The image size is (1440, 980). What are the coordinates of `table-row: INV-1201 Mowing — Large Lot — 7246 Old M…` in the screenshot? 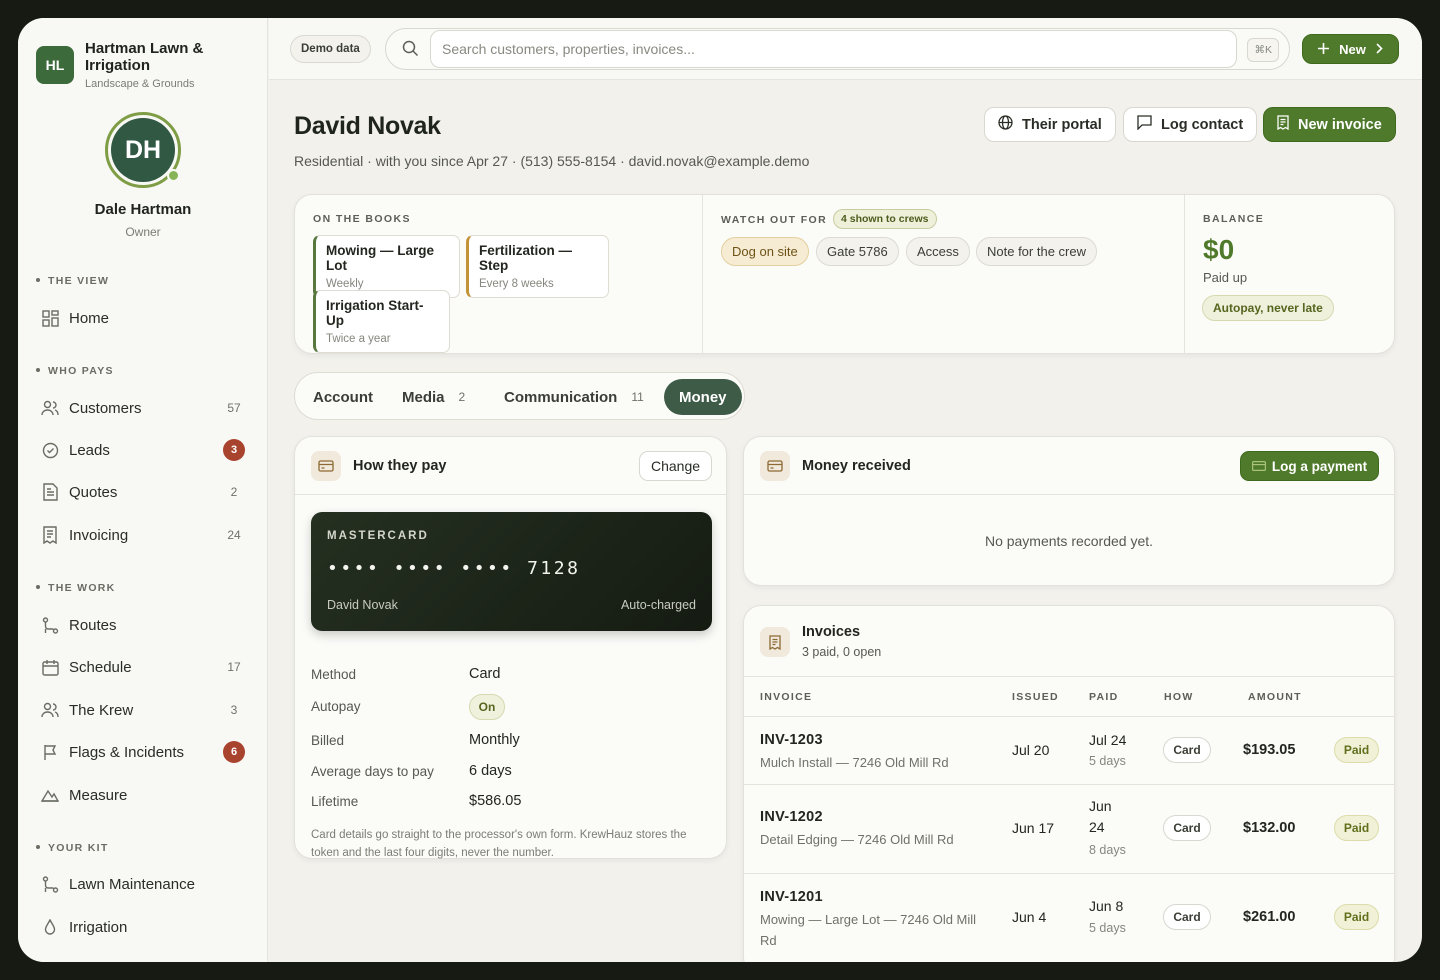 It's located at (1069, 918).